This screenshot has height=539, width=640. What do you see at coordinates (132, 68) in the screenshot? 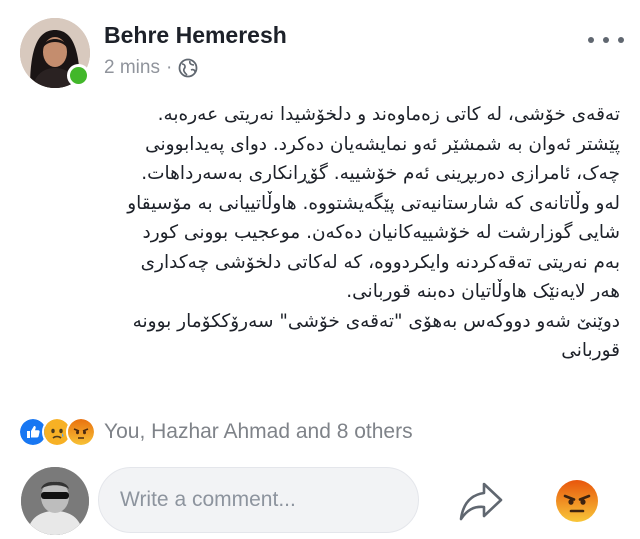
I see `post-timestamp: 2 mins` at bounding box center [132, 68].